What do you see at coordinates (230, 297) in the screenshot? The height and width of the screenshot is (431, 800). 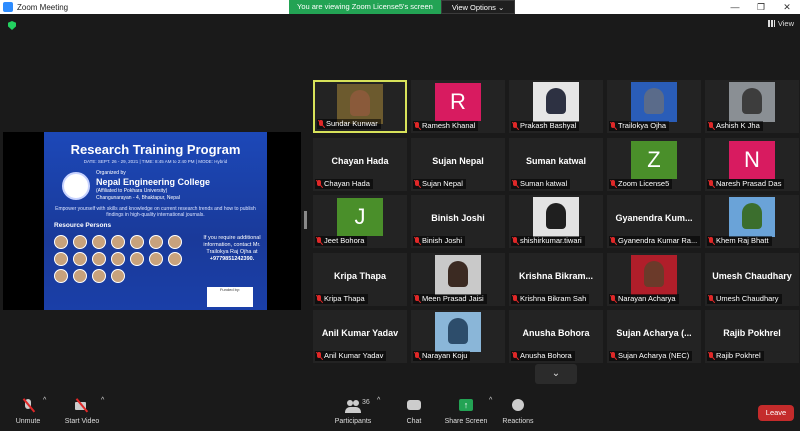 I see `funder-logo: Funded by:` at bounding box center [230, 297].